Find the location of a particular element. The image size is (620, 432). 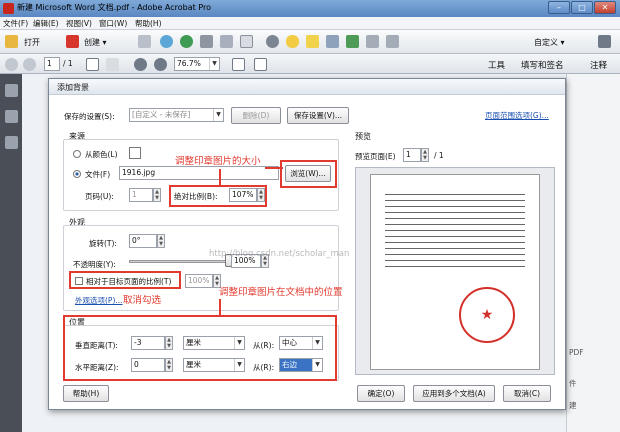

prev-page-icon is located at coordinates (11, 64).